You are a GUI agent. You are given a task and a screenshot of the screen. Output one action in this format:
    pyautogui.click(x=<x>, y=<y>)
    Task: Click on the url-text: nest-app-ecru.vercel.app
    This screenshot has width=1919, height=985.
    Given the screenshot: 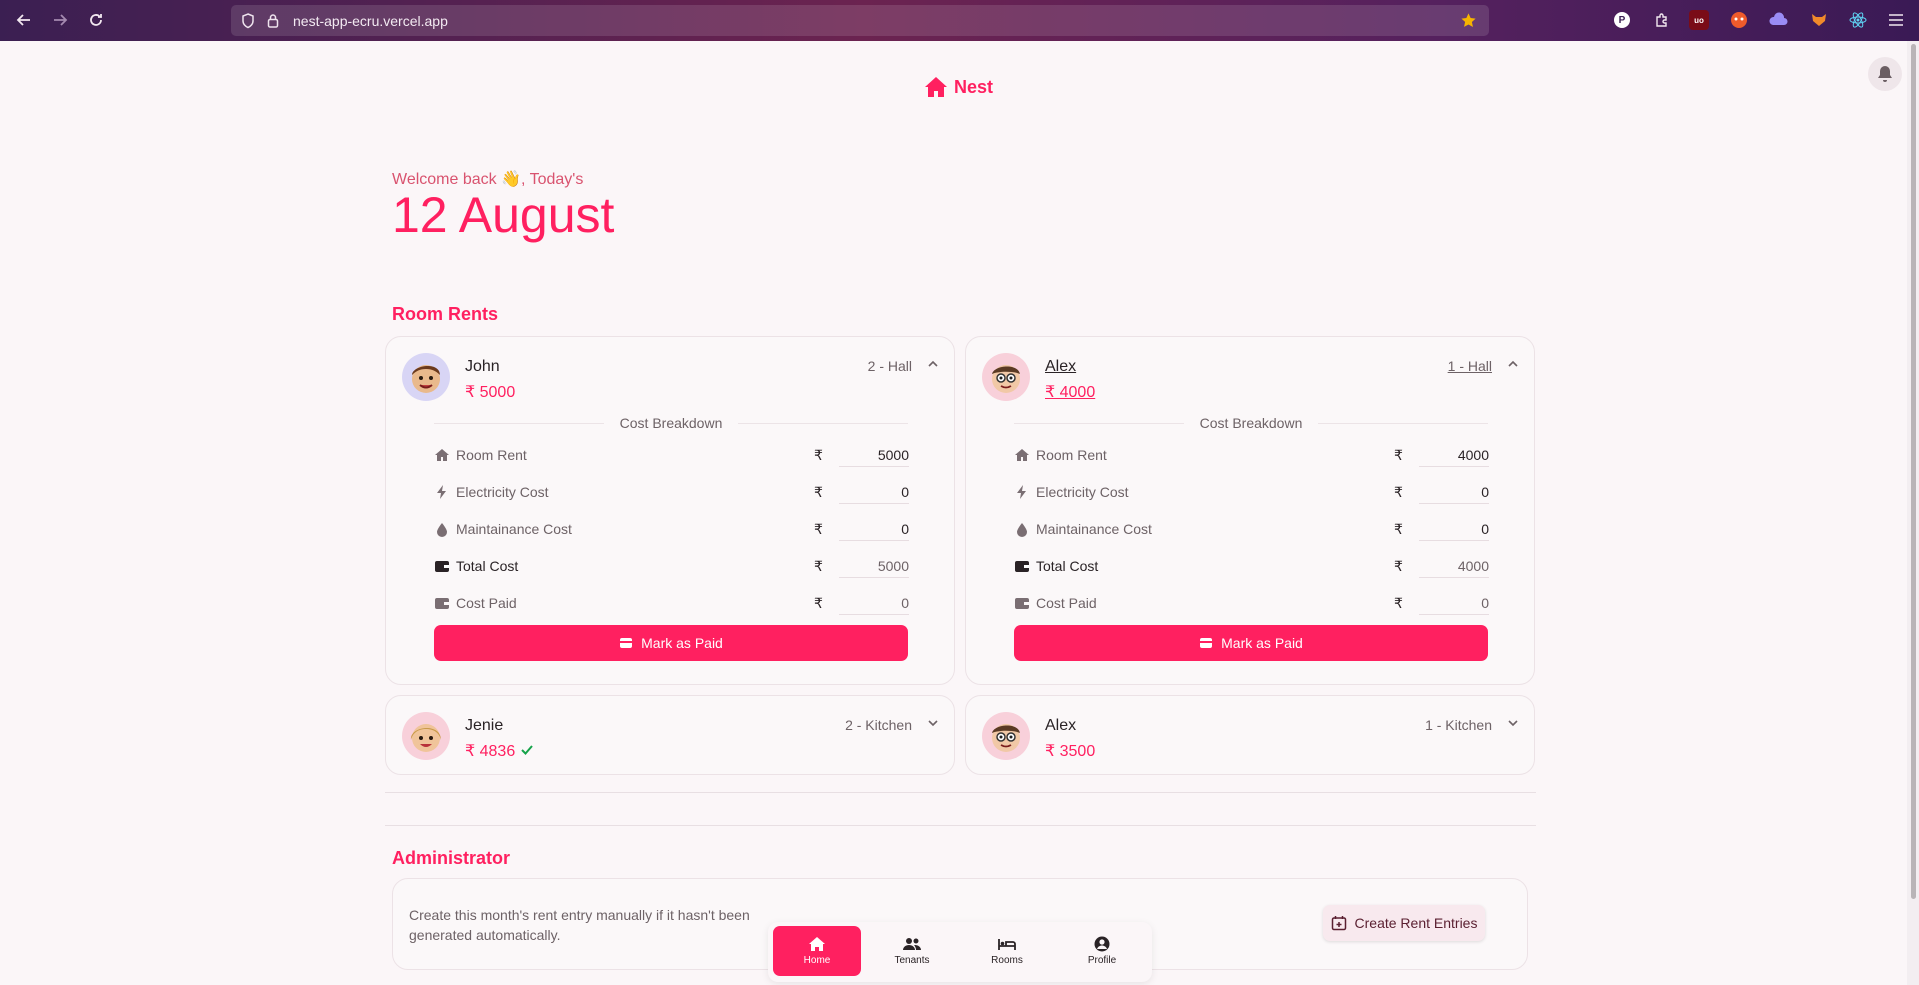 What is the action you would take?
    pyautogui.click(x=370, y=21)
    